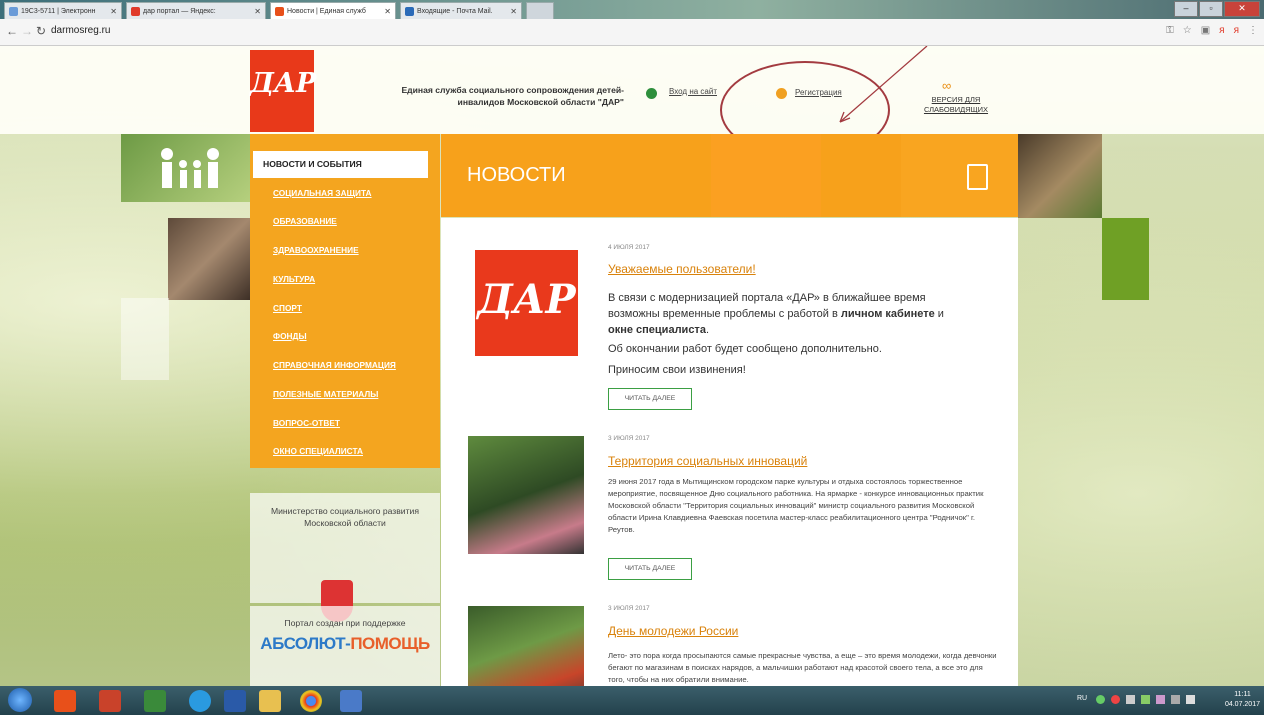 The width and height of the screenshot is (1264, 715). Describe the element at coordinates (186, 168) in the screenshot. I see `family-silhouette-icon` at that location.